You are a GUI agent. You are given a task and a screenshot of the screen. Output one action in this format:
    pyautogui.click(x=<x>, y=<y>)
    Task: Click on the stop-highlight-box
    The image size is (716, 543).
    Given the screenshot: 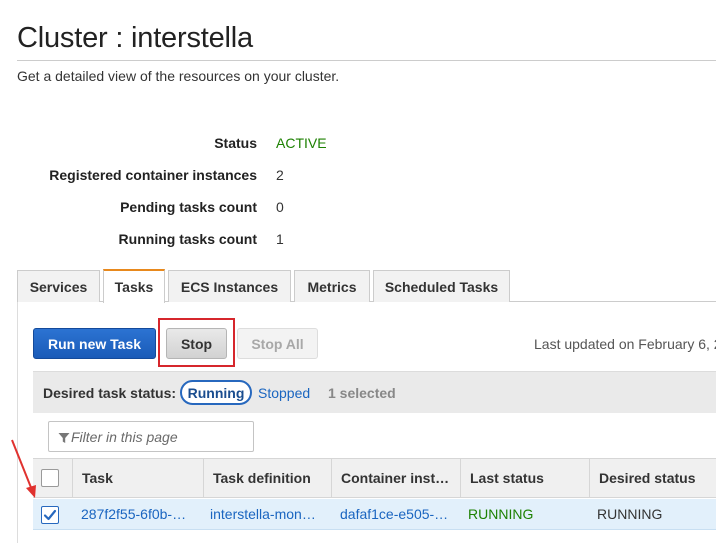 What is the action you would take?
    pyautogui.click(x=196, y=342)
    